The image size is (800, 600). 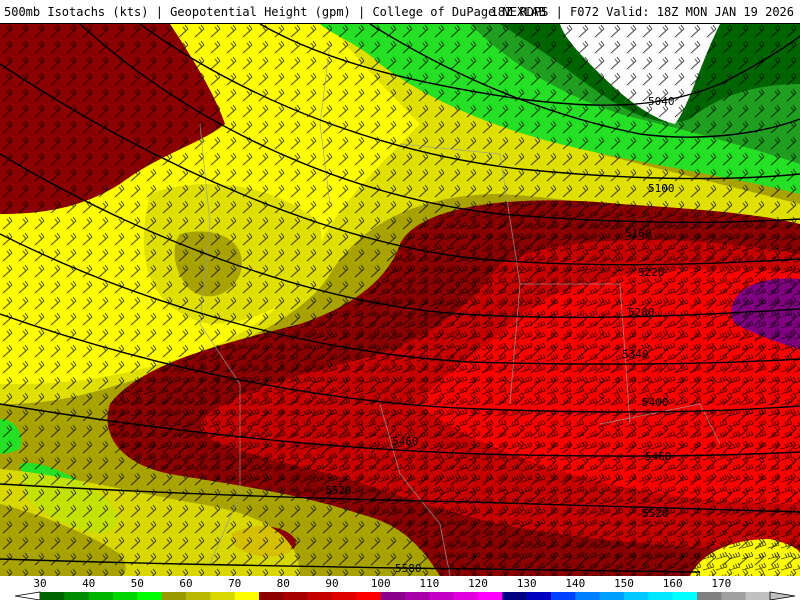 What do you see at coordinates (635, 354) in the screenshot?
I see `contour-label: 5340` at bounding box center [635, 354].